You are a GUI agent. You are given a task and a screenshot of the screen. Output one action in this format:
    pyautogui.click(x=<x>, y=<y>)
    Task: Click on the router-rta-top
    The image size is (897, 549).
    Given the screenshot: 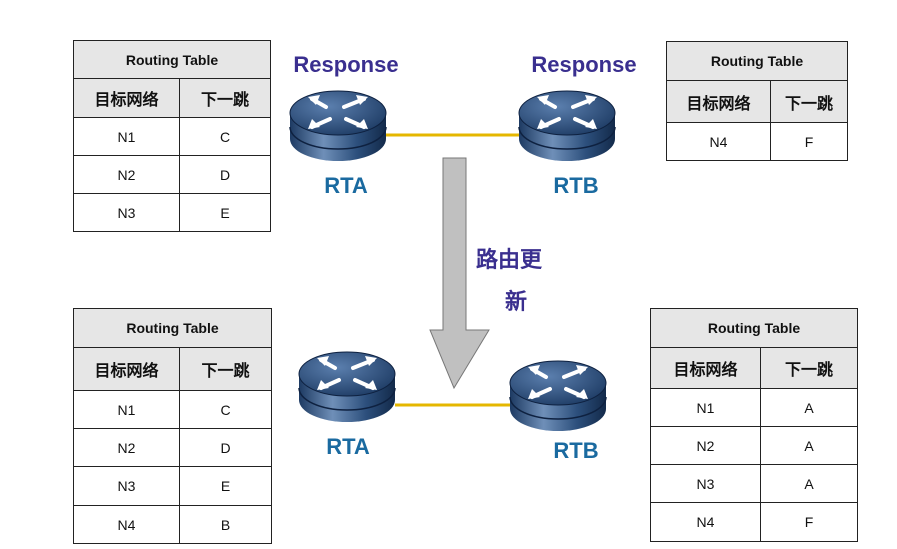 What is the action you would take?
    pyautogui.click(x=338, y=126)
    